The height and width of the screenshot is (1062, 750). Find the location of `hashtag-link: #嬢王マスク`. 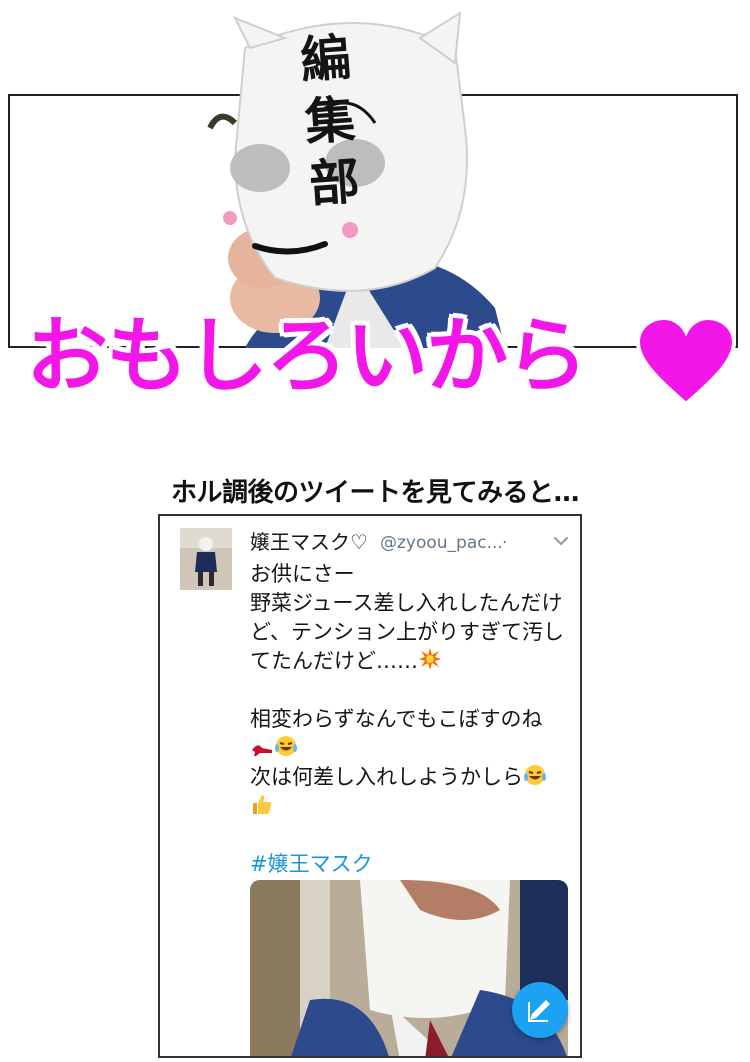

hashtag-link: #嬢王マスク is located at coordinates (412, 864).